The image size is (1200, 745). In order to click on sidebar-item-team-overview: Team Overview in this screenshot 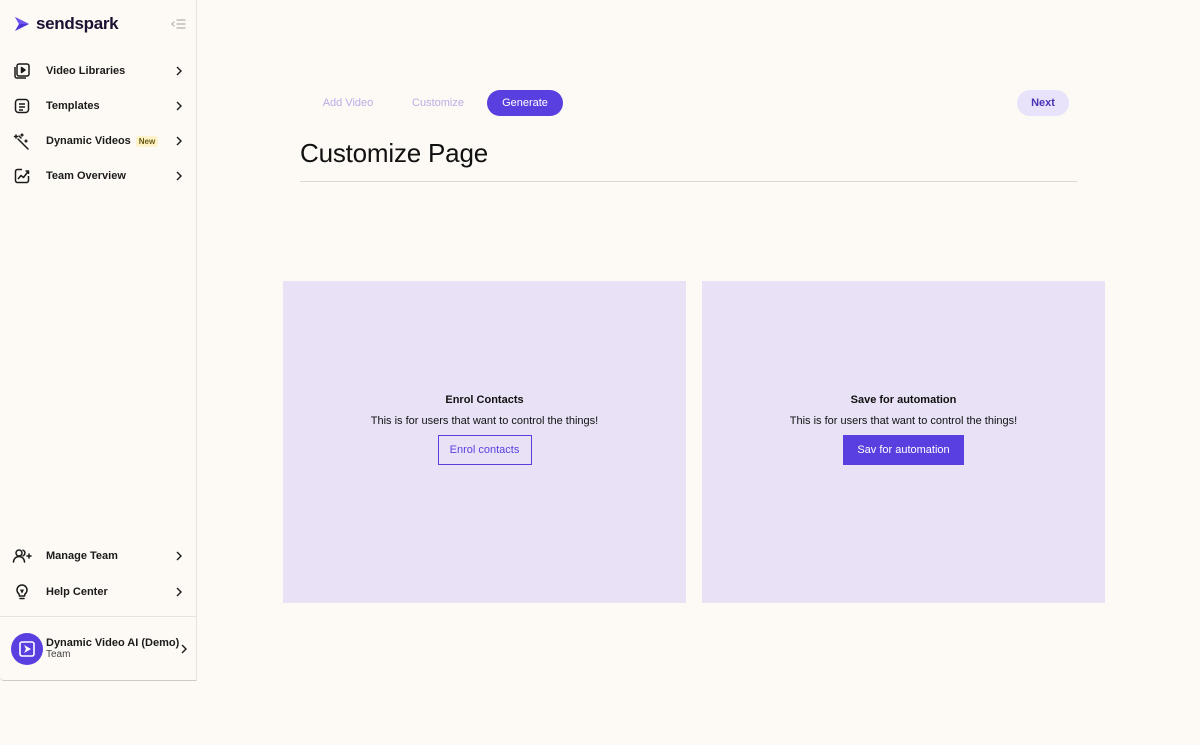, I will do `click(100, 176)`.